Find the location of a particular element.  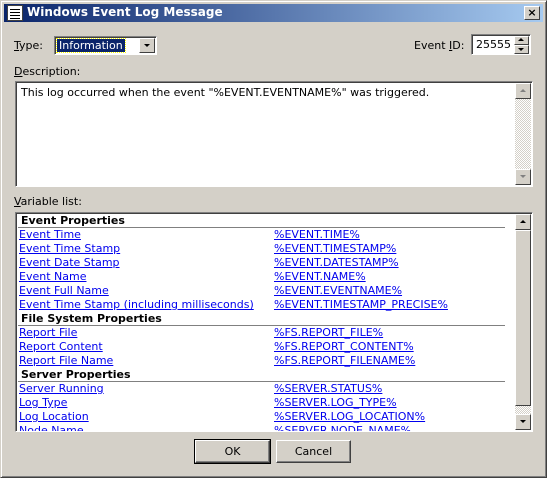

type-select-value: Information is located at coordinates (91, 45).